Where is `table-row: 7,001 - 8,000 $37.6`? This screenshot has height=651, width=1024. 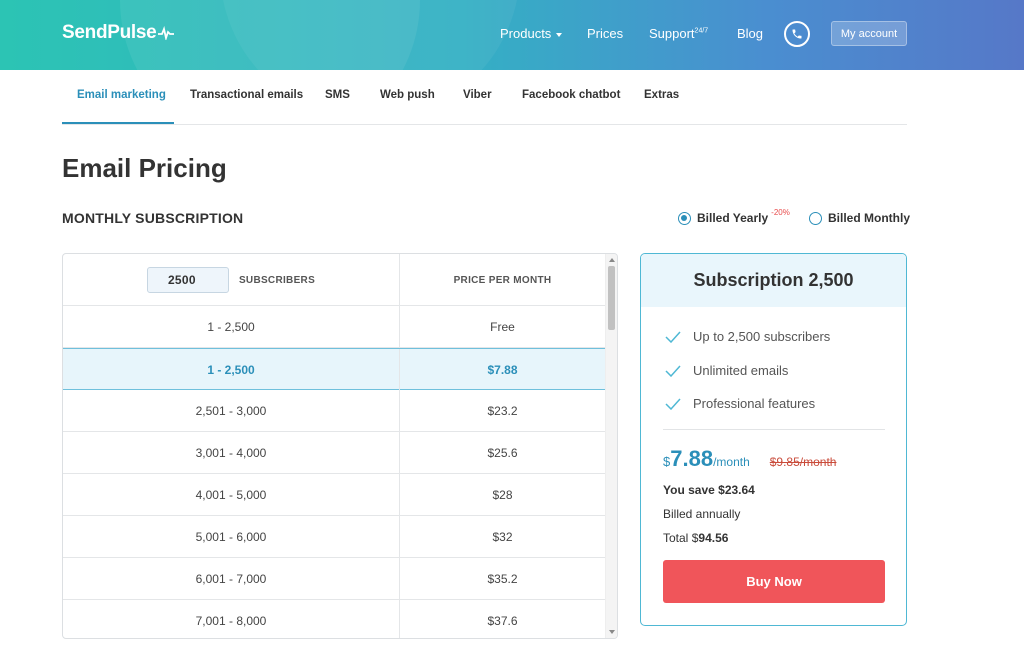 table-row: 7,001 - 8,000 $37.6 is located at coordinates (334, 619).